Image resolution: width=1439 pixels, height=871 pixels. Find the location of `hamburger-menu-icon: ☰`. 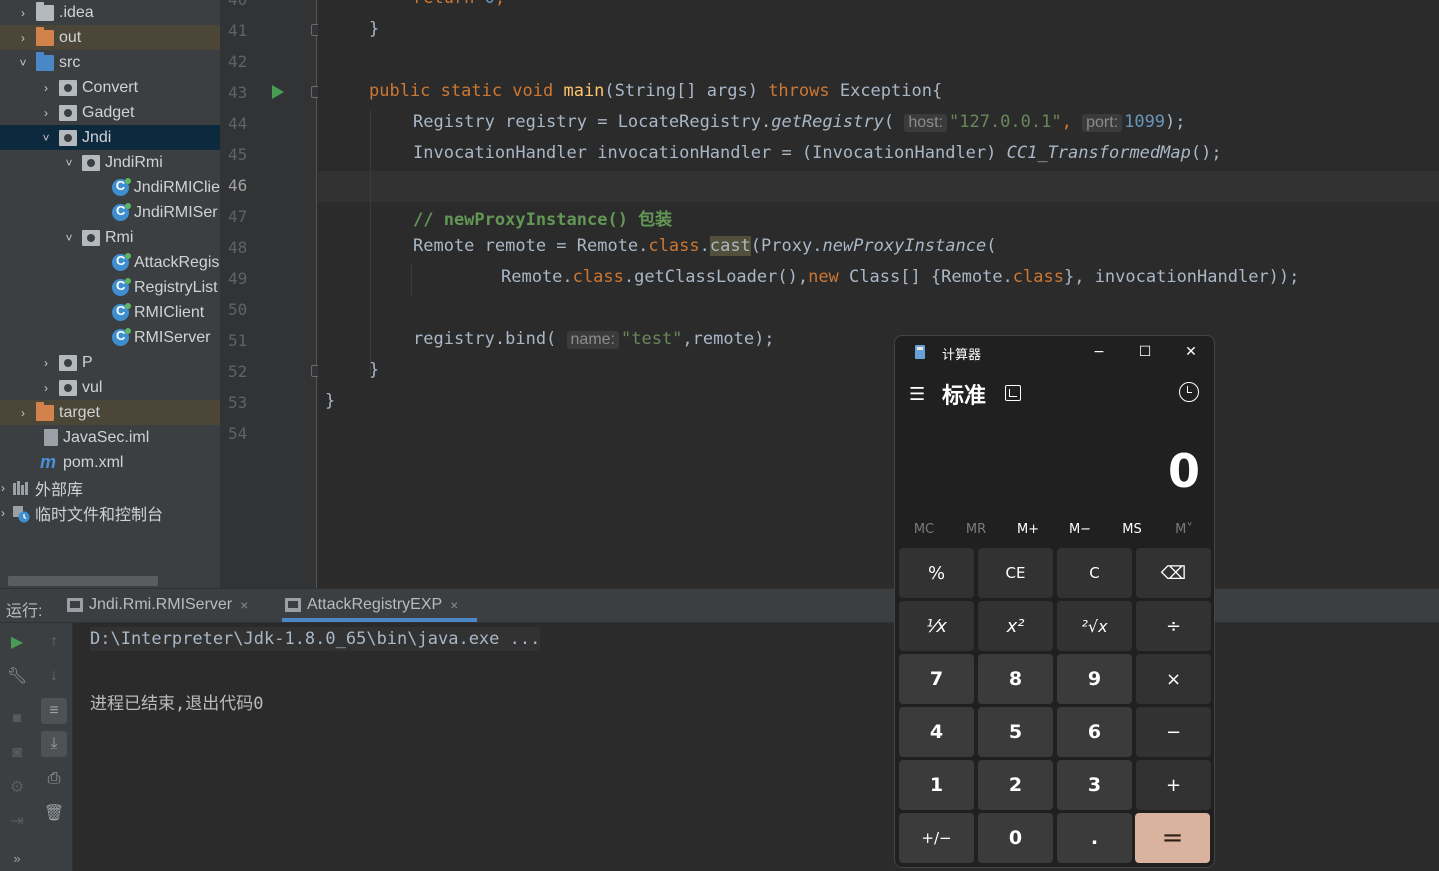

hamburger-menu-icon: ☰ is located at coordinates (917, 394).